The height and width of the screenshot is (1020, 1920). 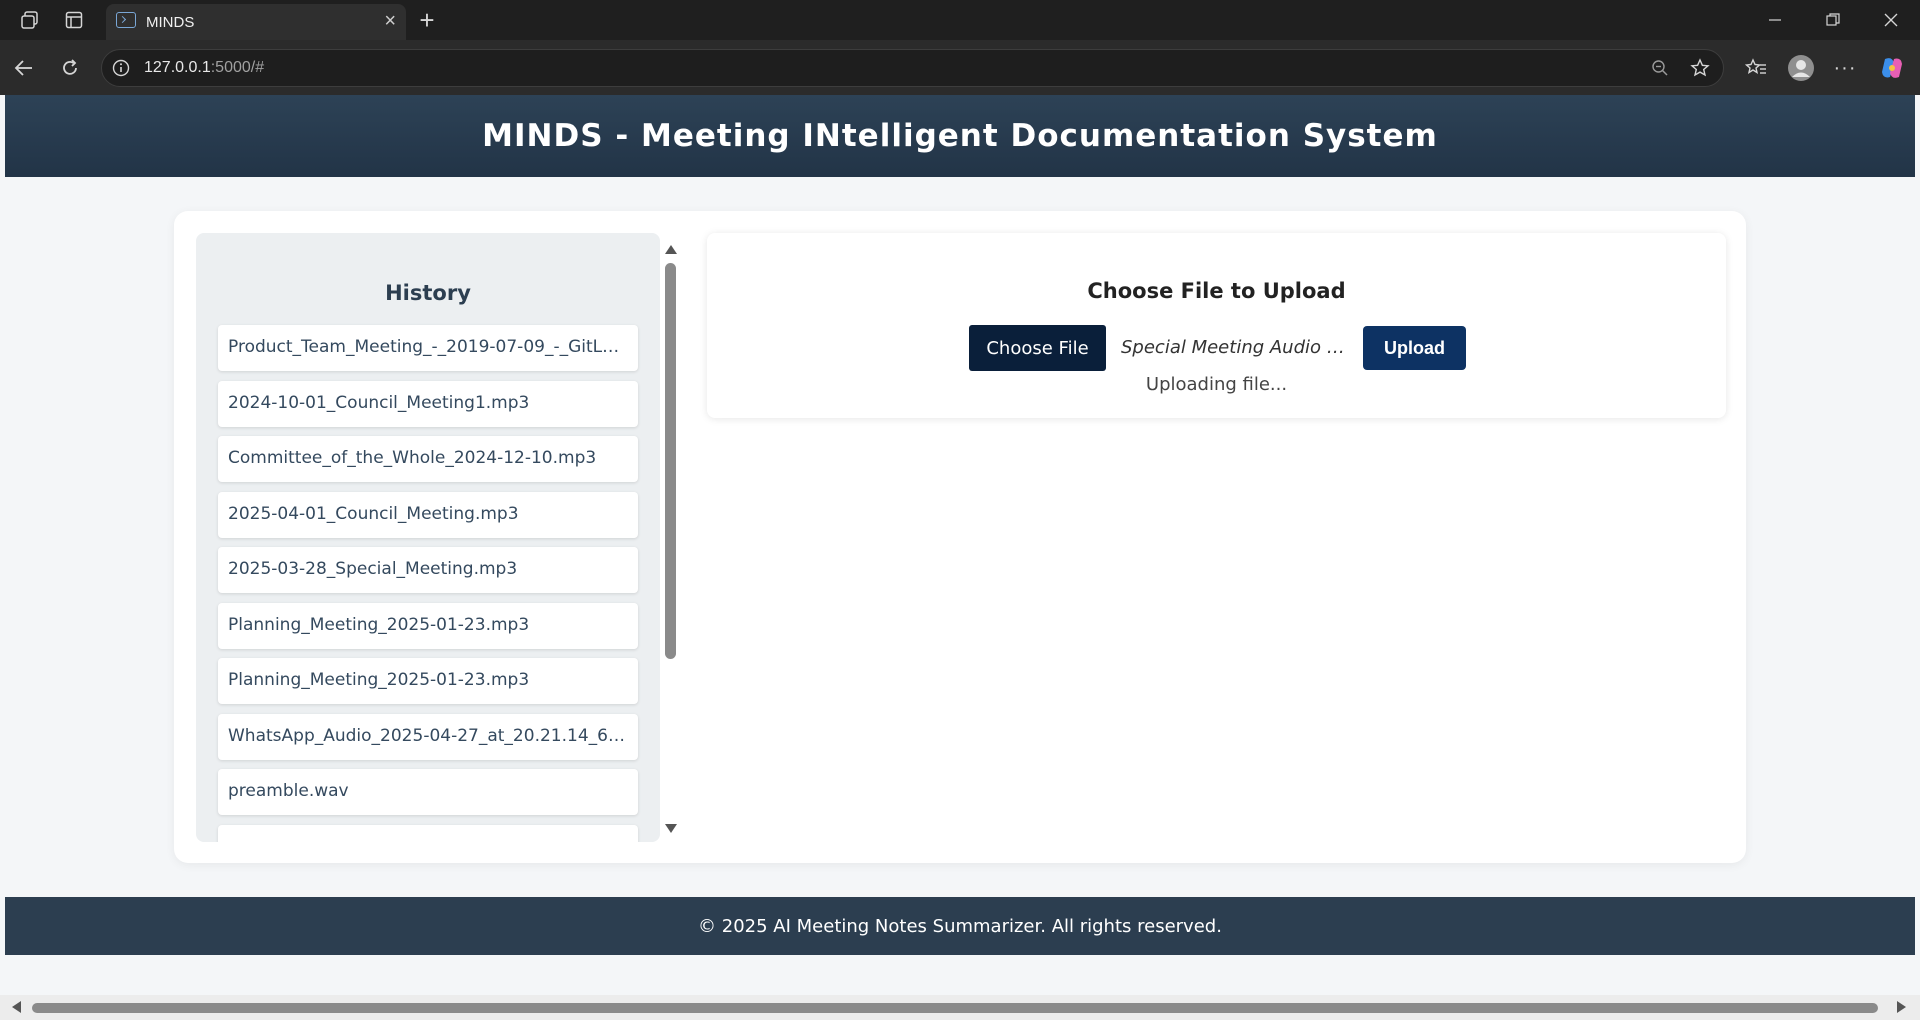 What do you see at coordinates (428, 459) in the screenshot?
I see `history-item: Committee_of_the_Whole_2024-12-10.mp3` at bounding box center [428, 459].